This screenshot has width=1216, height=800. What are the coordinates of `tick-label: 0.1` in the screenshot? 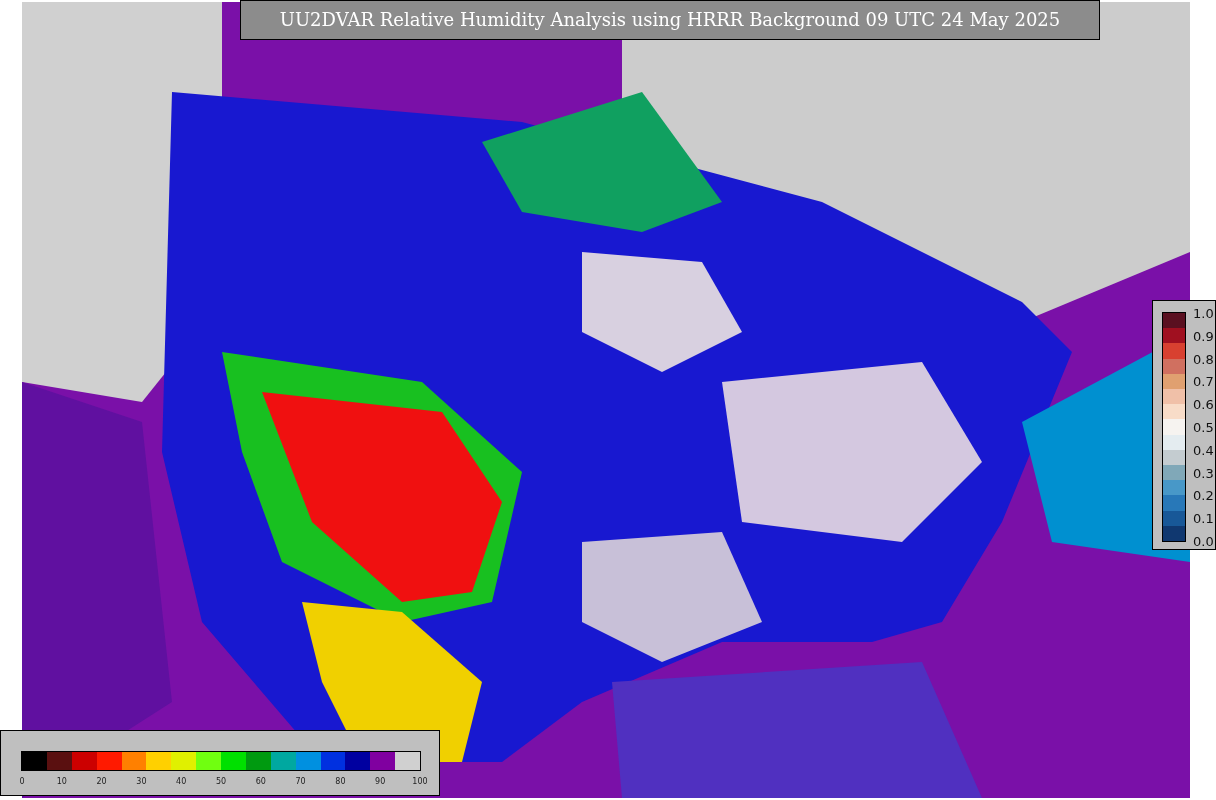 It's located at (1203, 518).